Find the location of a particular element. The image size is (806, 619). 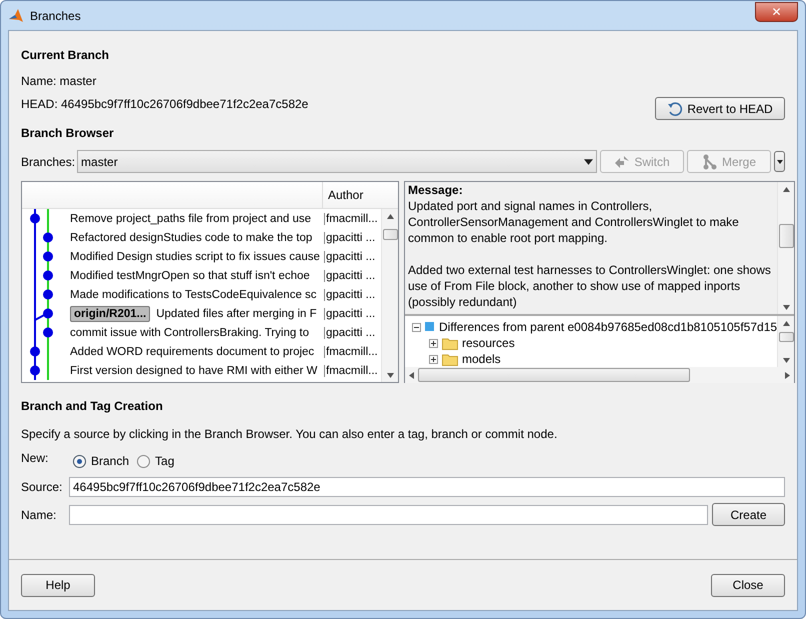

message-label: Message: is located at coordinates (436, 190).